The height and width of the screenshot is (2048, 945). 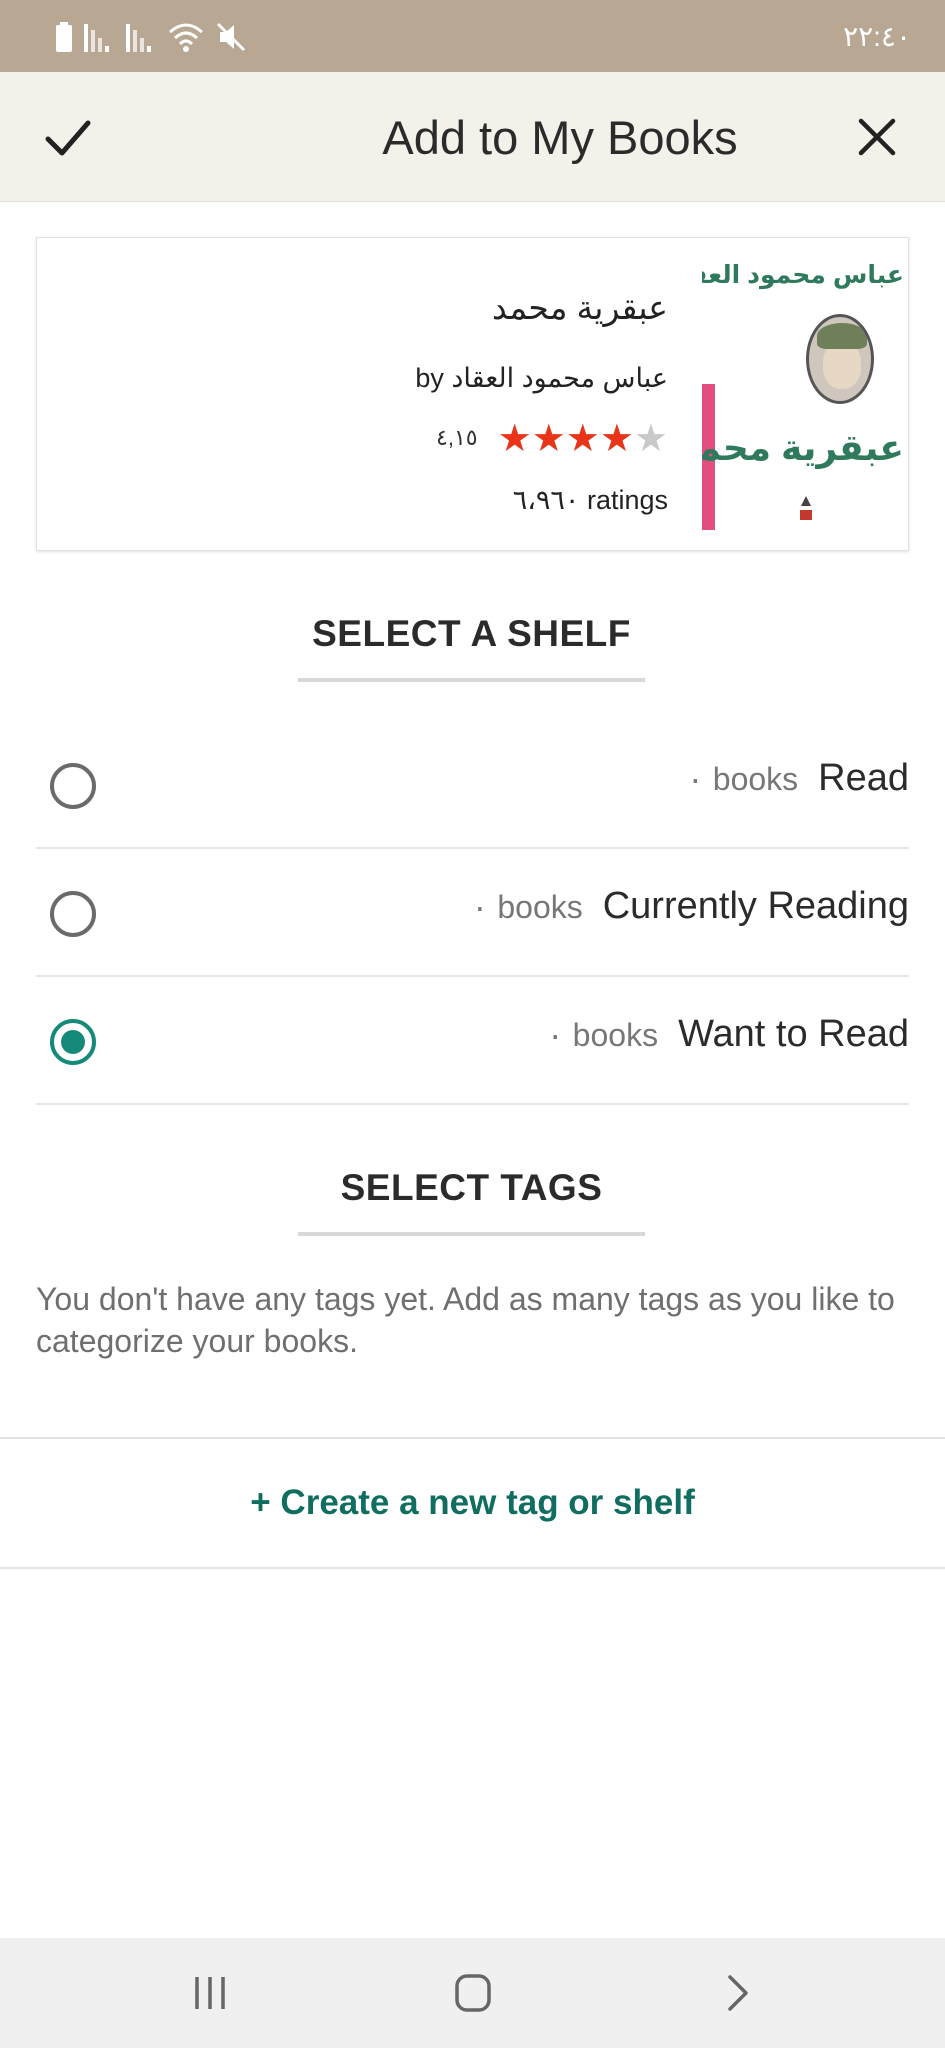 What do you see at coordinates (457, 437) in the screenshot?
I see `rating-value: ٤,١٥` at bounding box center [457, 437].